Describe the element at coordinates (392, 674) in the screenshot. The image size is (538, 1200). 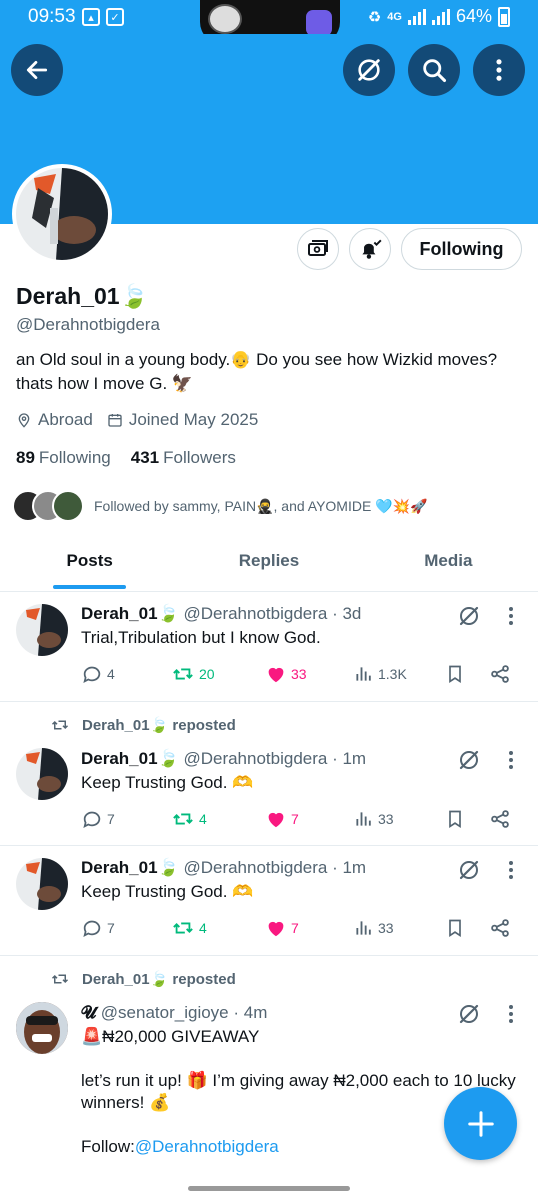
I see `views-count: 1.3K` at that location.